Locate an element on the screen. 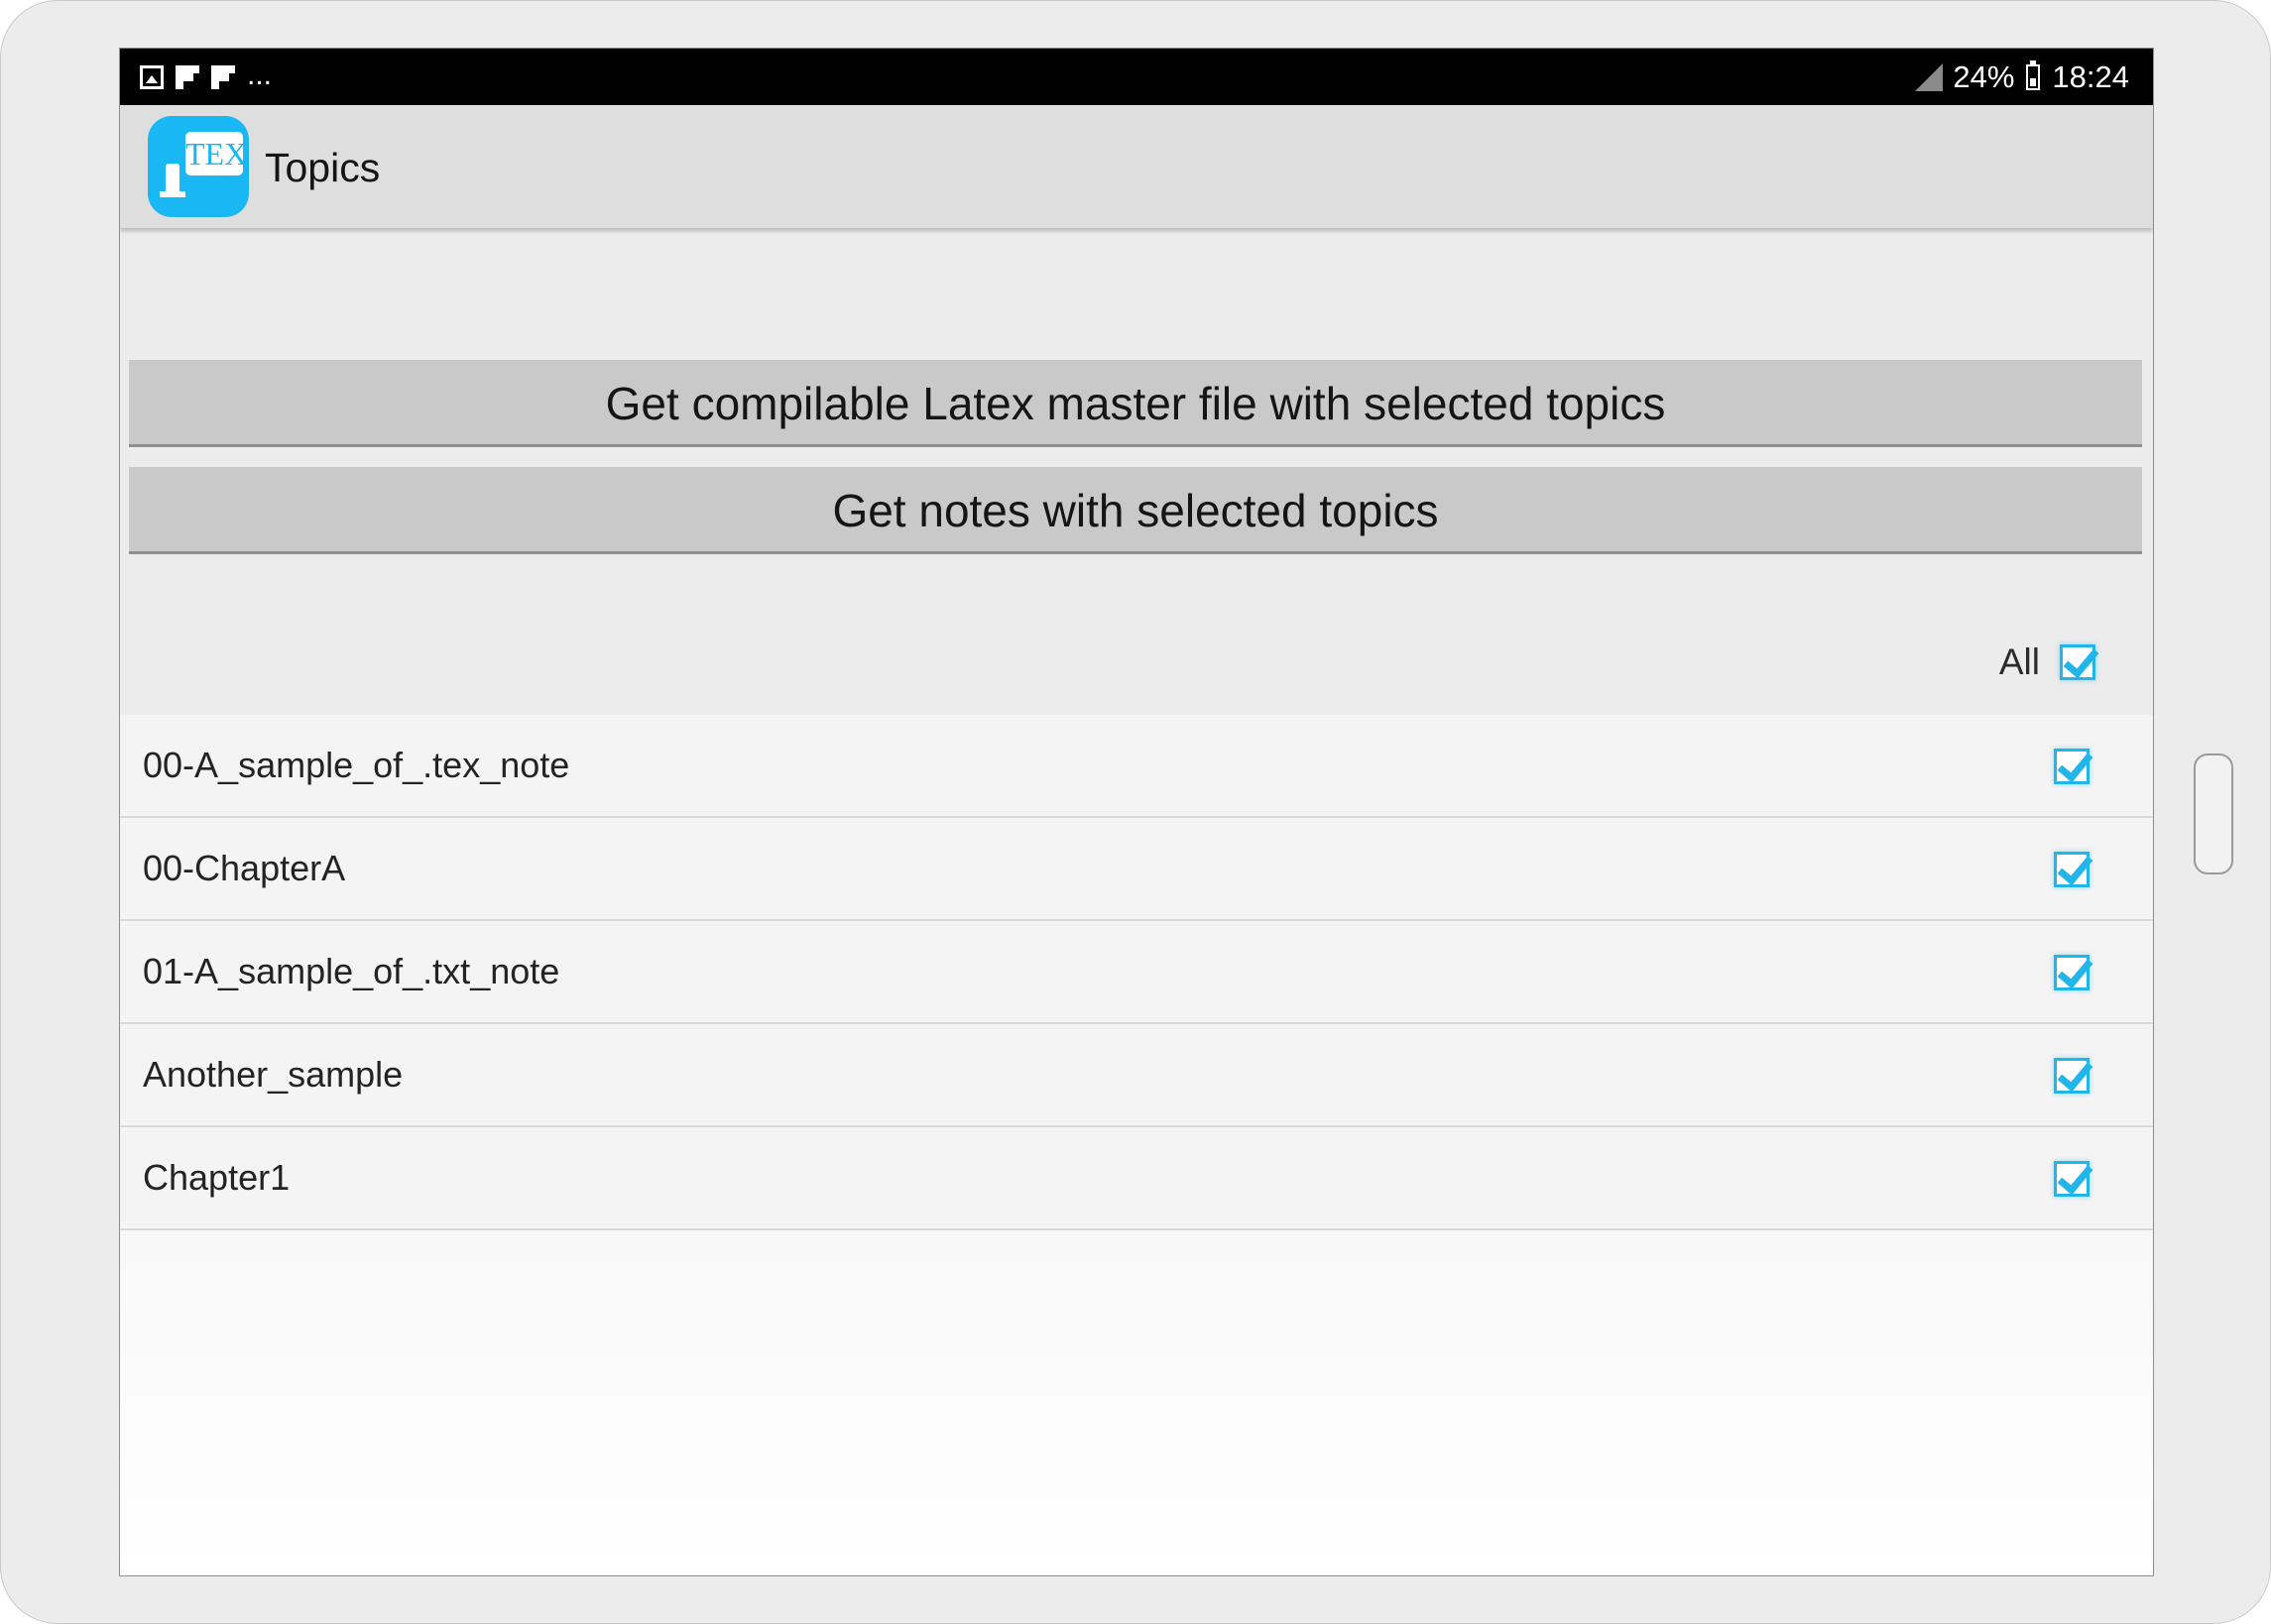 The image size is (2271, 1624). clock: 18:24 is located at coordinates (2091, 76).